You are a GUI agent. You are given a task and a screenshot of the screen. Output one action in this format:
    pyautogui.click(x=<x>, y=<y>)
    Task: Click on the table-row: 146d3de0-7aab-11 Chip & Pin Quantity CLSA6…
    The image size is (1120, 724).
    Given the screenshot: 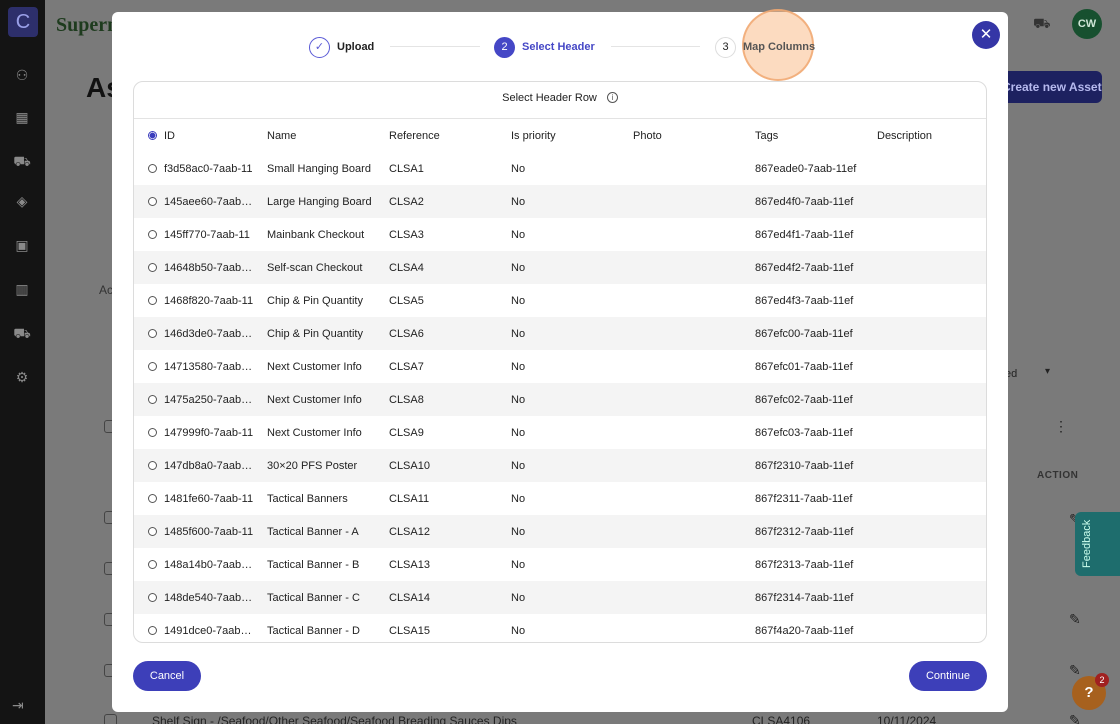 What is the action you would take?
    pyautogui.click(x=560, y=333)
    